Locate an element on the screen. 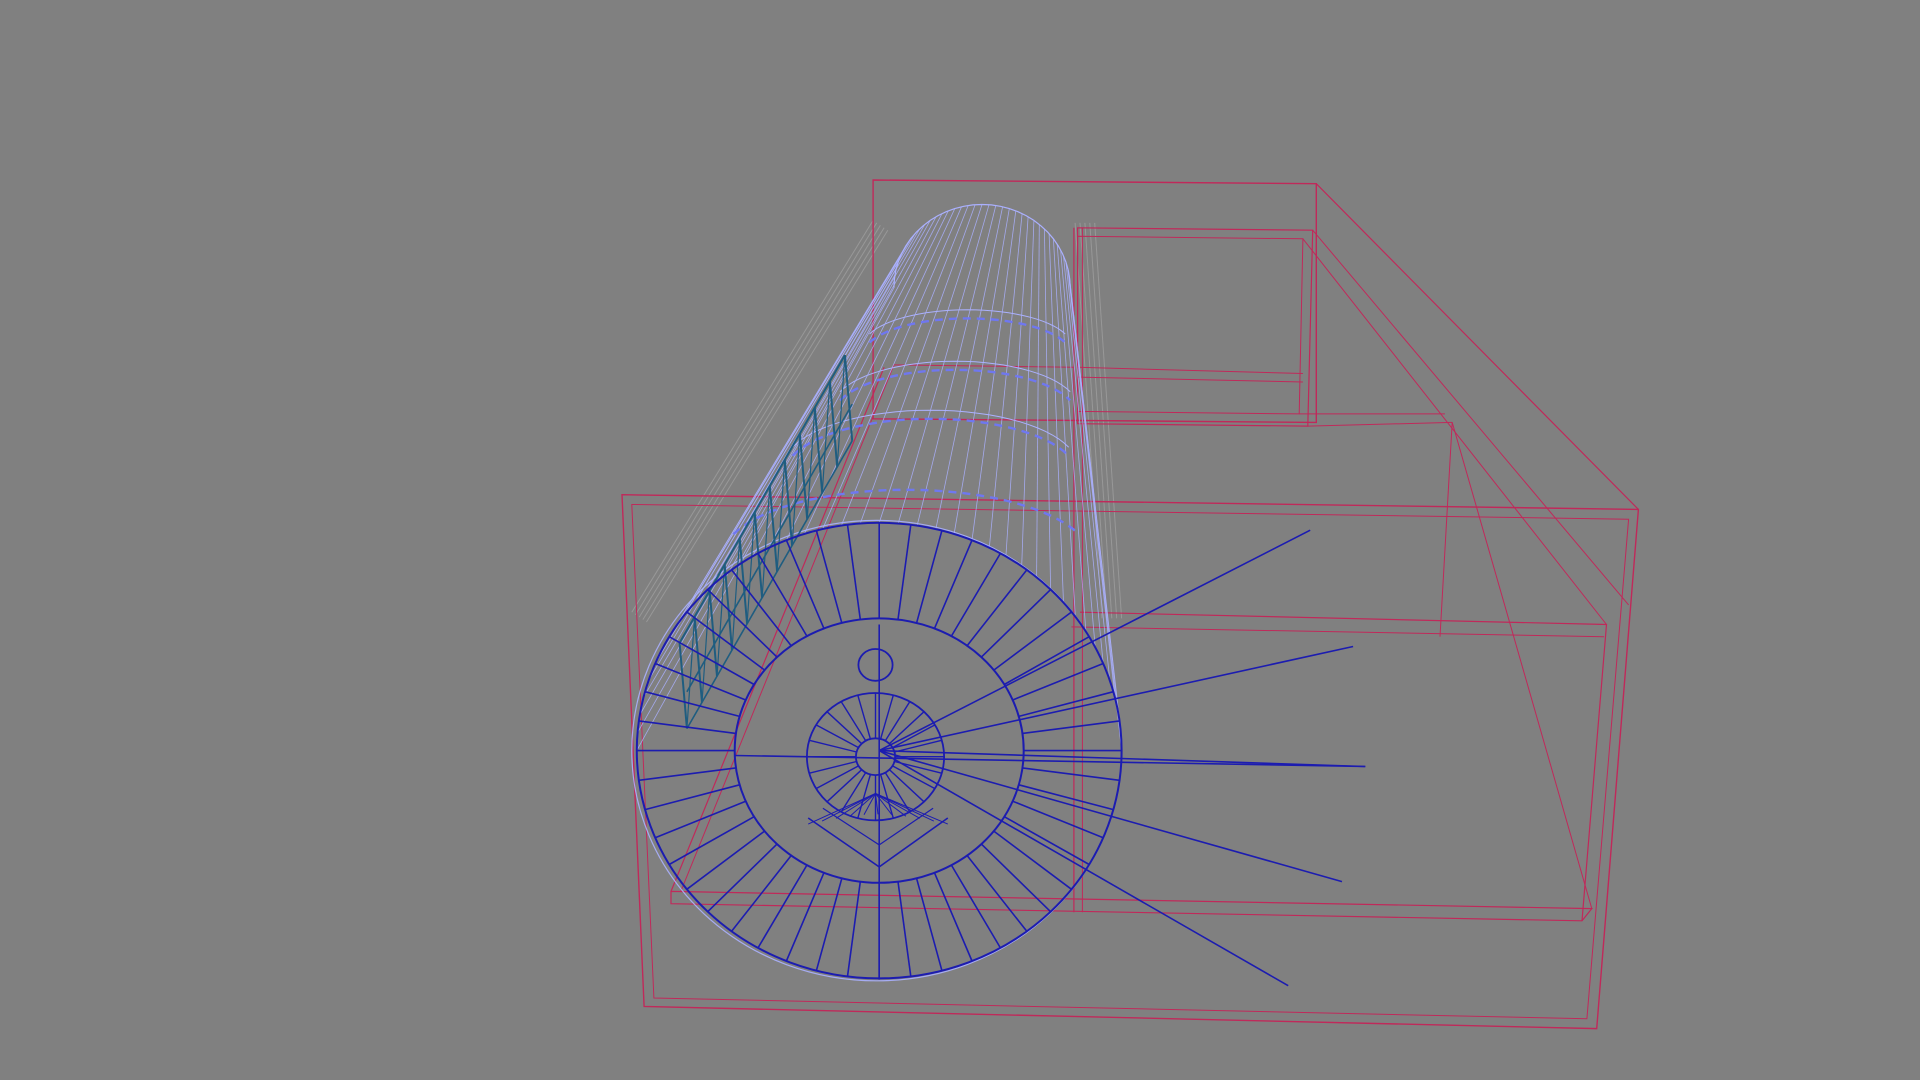 The image size is (1920, 1080). ghost-pipe-left is located at coordinates (763, 423).